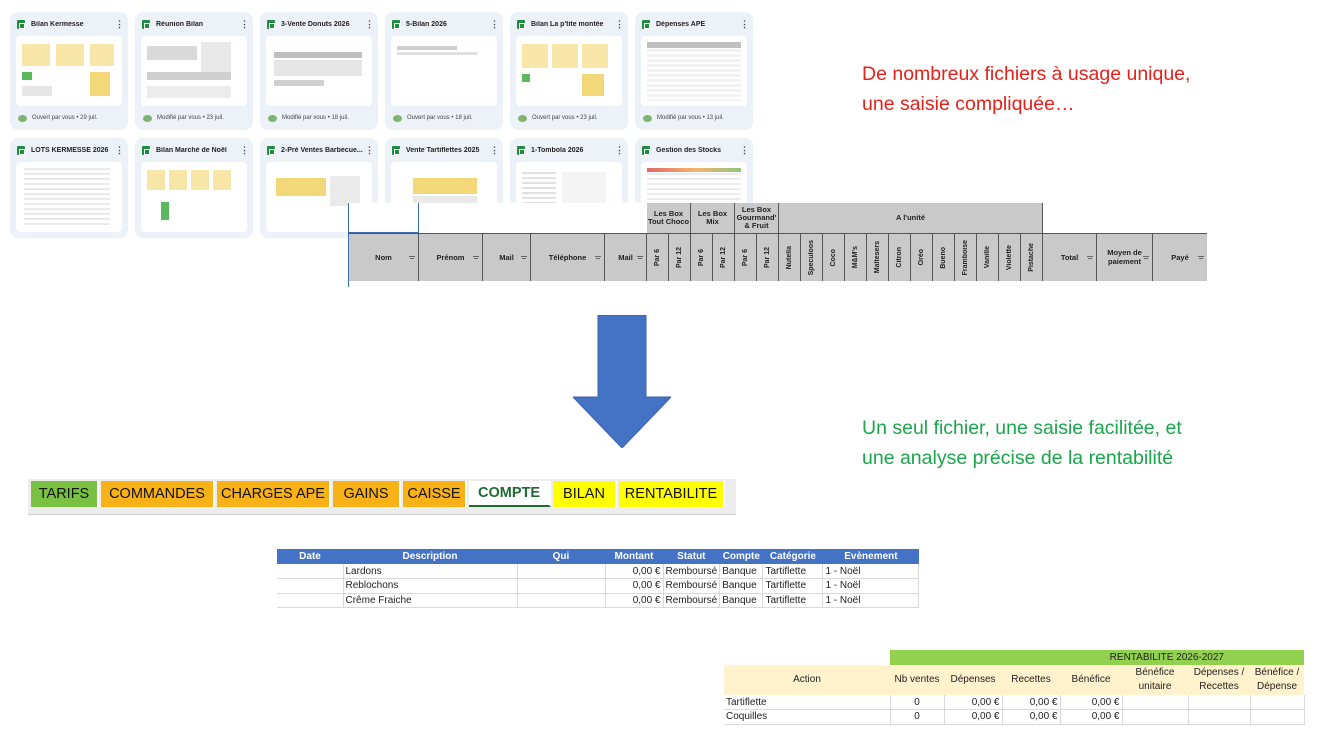 The width and height of the screenshot is (1323, 746). Describe the element at coordinates (966, 257) in the screenshot. I see `column-header: Framboise` at that location.